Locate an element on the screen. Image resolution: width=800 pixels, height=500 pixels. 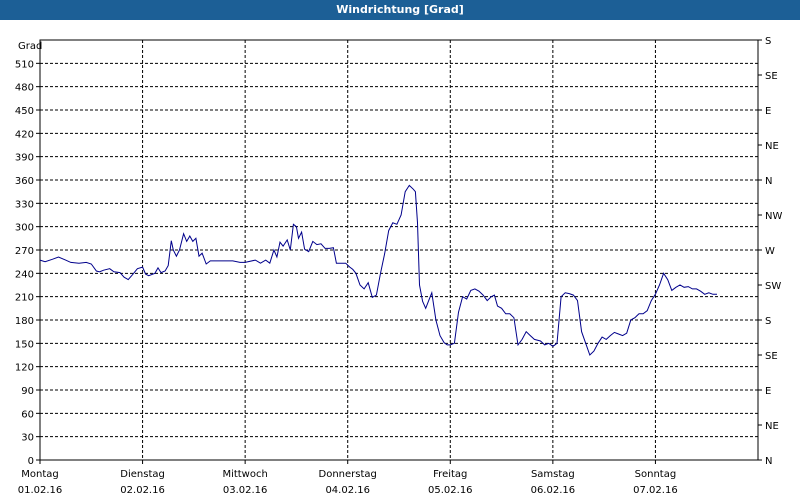
y-tick-label: 180 is located at coordinates (24, 321).